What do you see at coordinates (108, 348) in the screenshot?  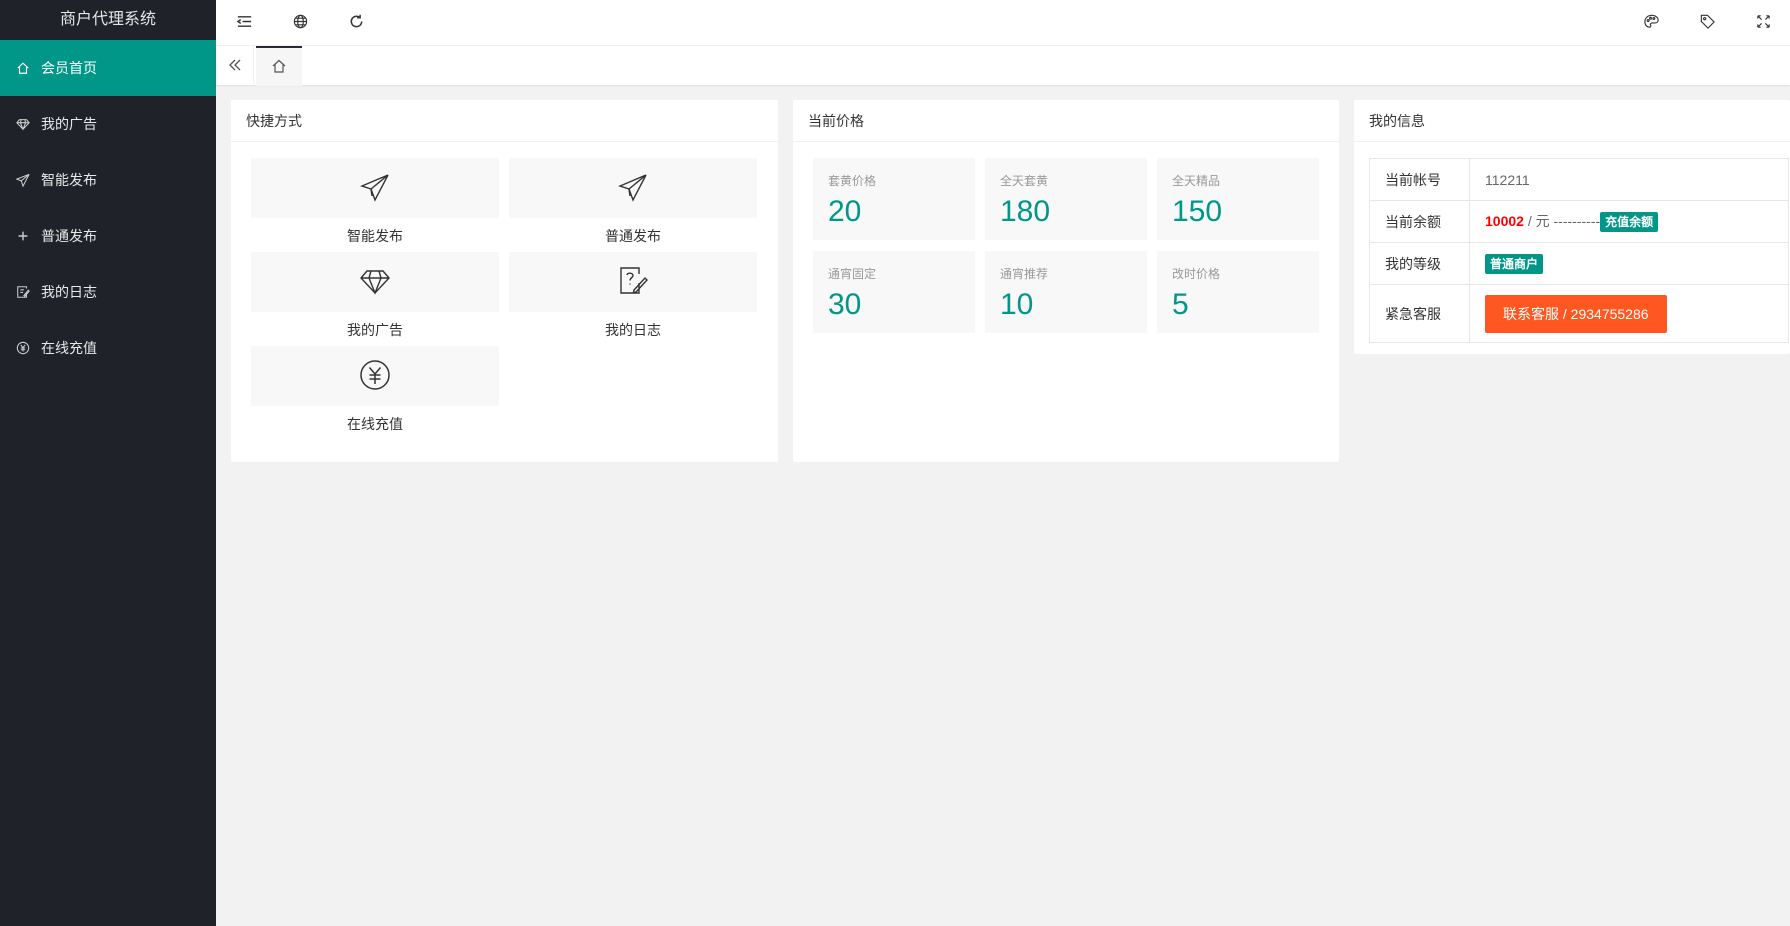 I see `sidebar-item-online-recharge: 在线充值` at bounding box center [108, 348].